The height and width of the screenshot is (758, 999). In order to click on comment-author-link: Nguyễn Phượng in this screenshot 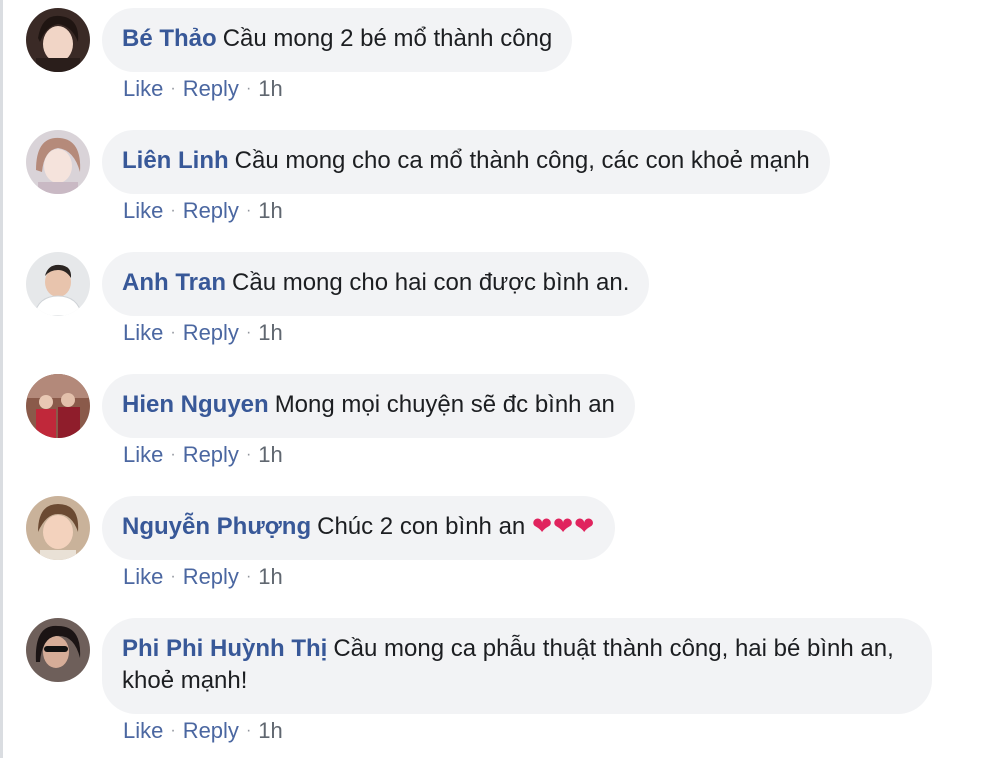, I will do `click(216, 526)`.